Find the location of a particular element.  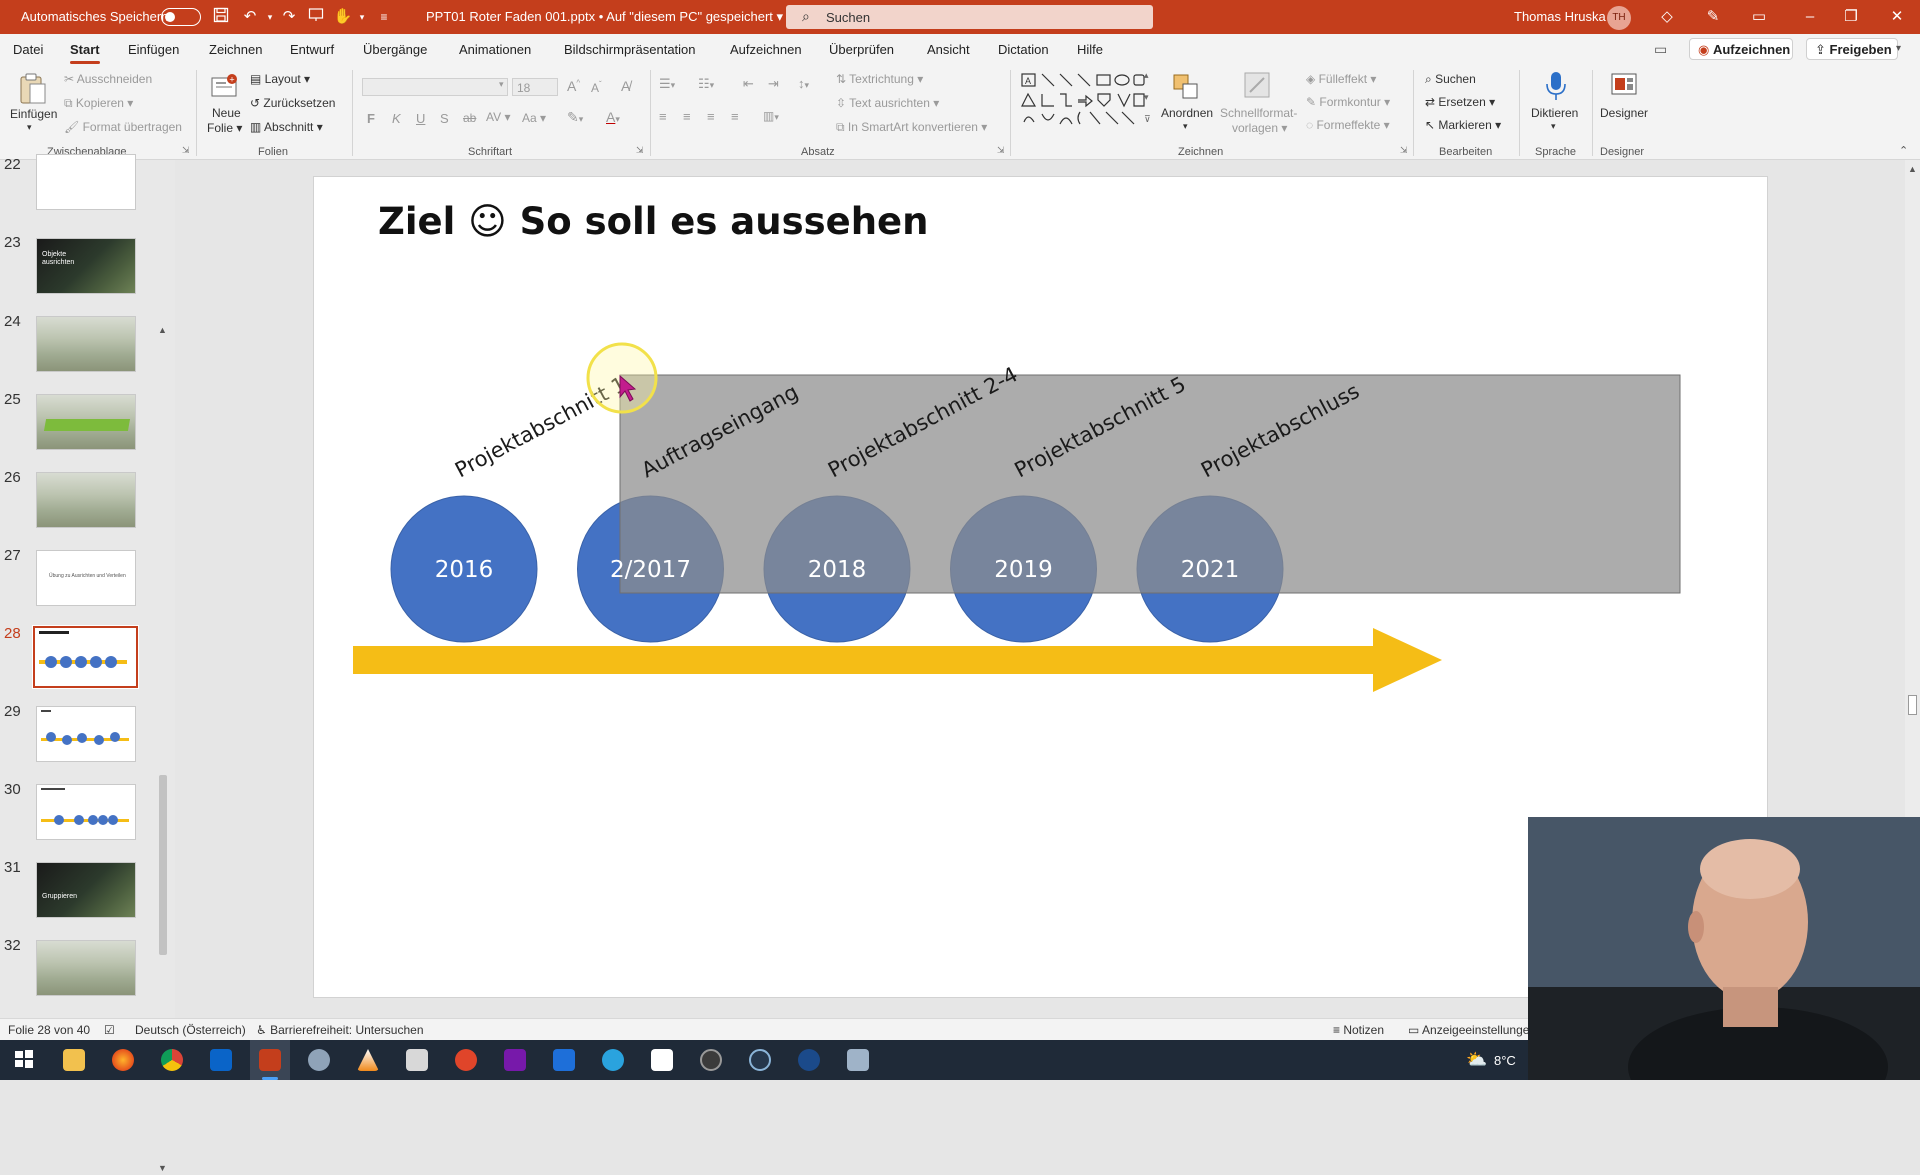

ribbon-display-icon: ▭ is located at coordinates (1759, 17).